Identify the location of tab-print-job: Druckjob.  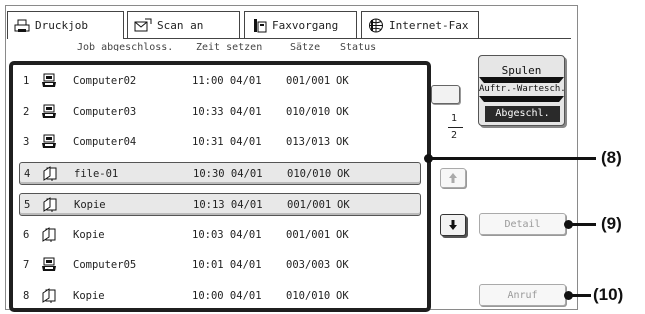
(65, 25).